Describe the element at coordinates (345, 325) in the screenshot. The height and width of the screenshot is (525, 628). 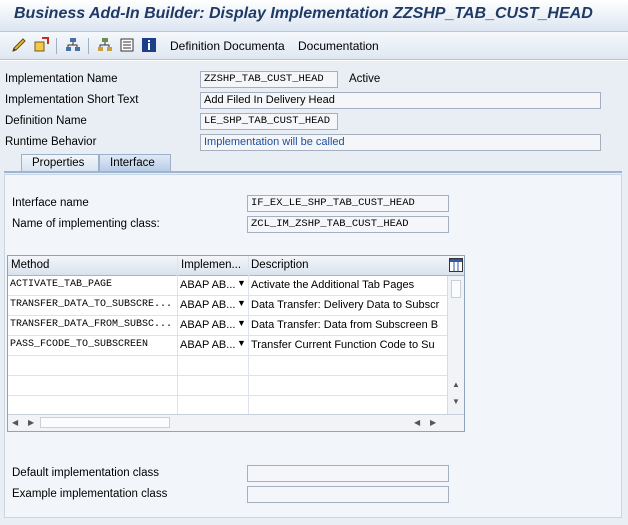
I see `description-cell: Data Transfer: Data from Subscreen B` at that location.